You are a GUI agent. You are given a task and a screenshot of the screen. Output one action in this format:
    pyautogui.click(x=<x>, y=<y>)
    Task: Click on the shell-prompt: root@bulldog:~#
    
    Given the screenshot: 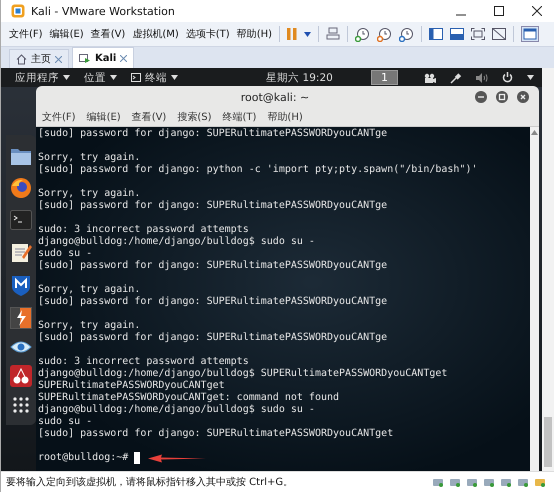 What is the action you would take?
    pyautogui.click(x=83, y=458)
    